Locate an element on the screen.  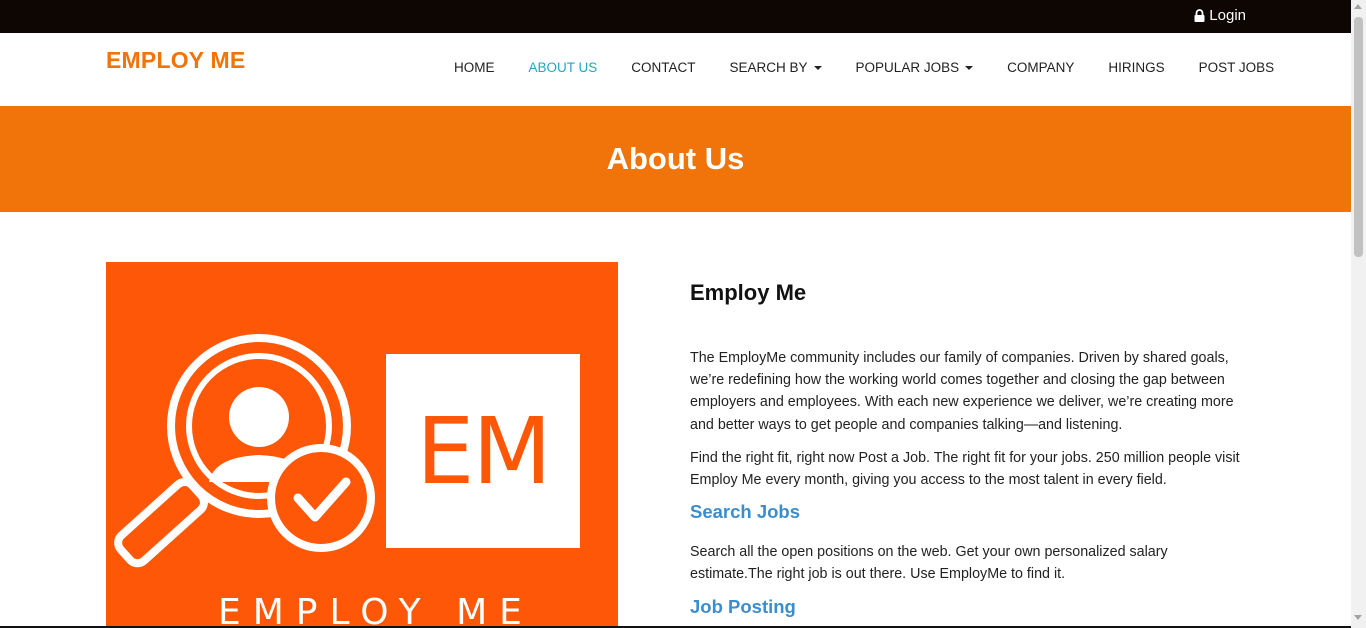
job-posting-heading: Job Posting is located at coordinates (970, 607).